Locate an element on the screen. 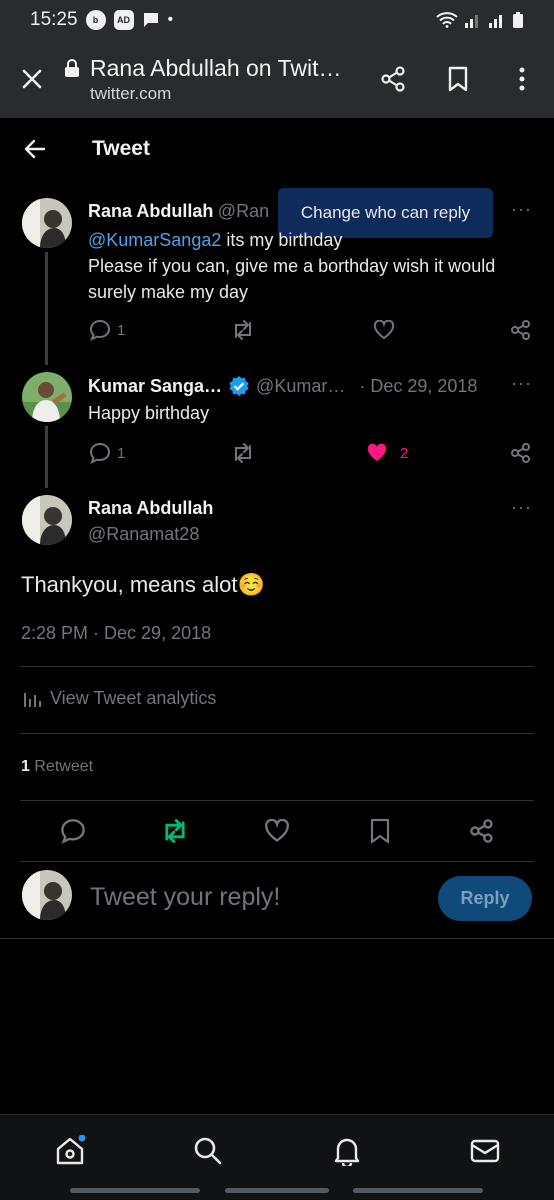  tweet-author: Kumar Sanga… @Kumar… · Dec 29, 2018 is located at coordinates (282, 386).